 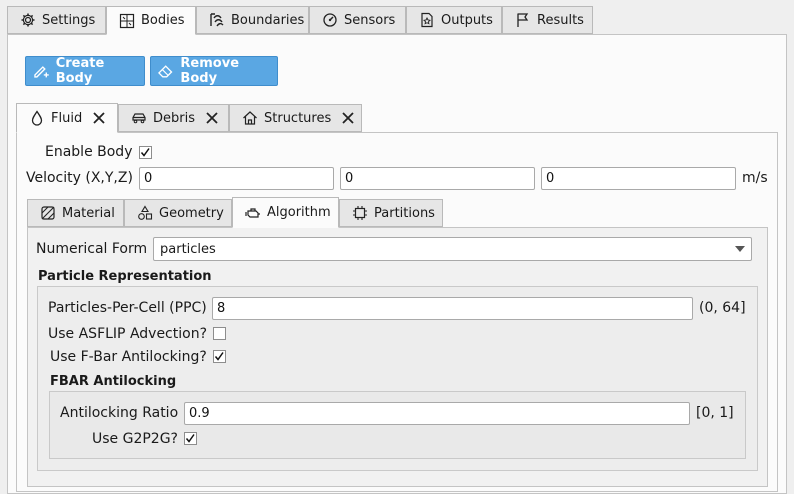 I want to click on velocity-y-input, so click(x=437, y=178).